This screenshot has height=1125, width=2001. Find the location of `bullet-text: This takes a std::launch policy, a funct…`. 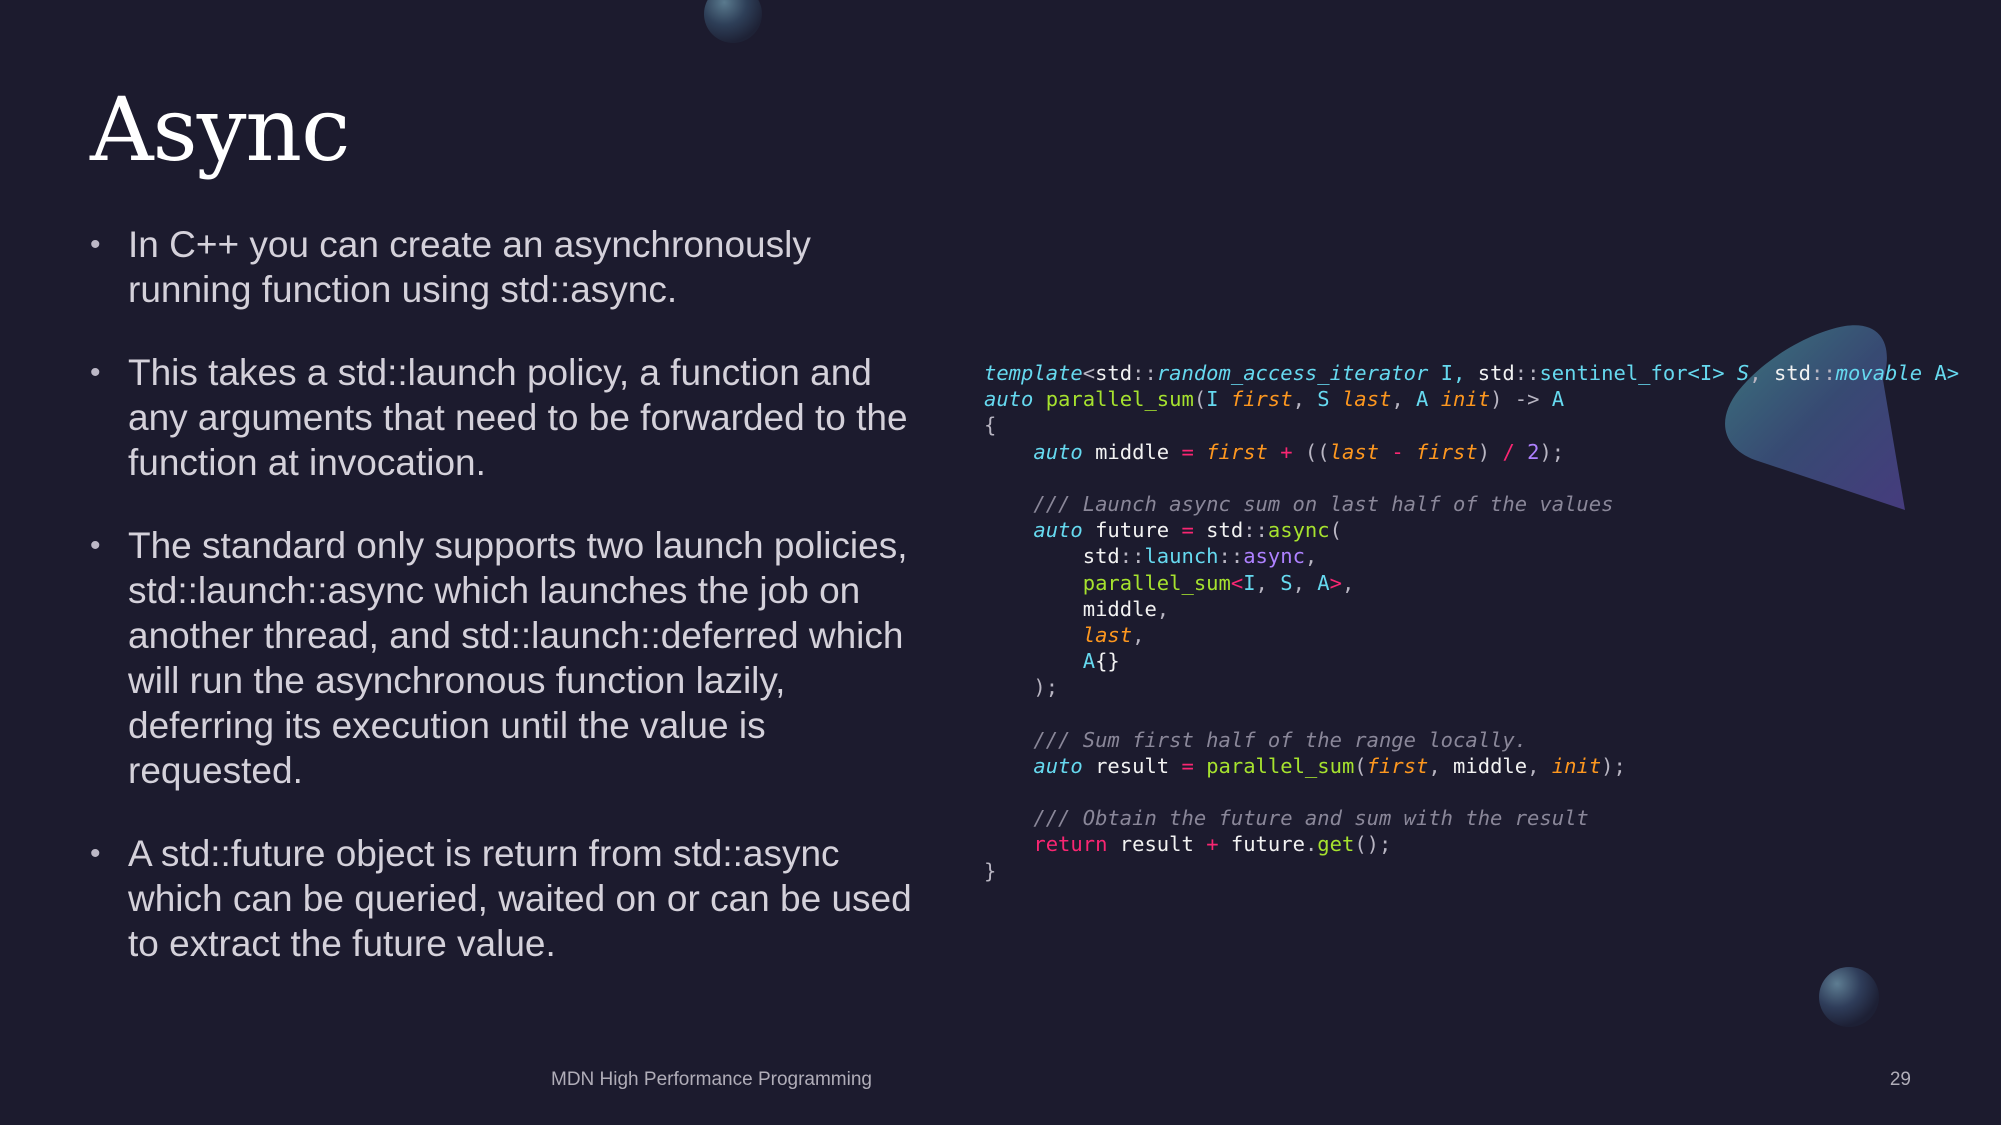

bullet-text: This takes a std::launch policy, a funct… is located at coordinates (518, 417).